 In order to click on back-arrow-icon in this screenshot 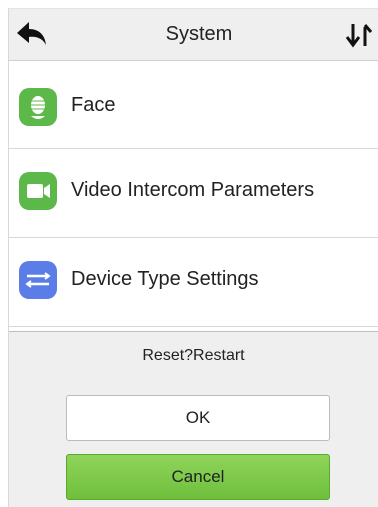, I will do `click(31, 33)`.